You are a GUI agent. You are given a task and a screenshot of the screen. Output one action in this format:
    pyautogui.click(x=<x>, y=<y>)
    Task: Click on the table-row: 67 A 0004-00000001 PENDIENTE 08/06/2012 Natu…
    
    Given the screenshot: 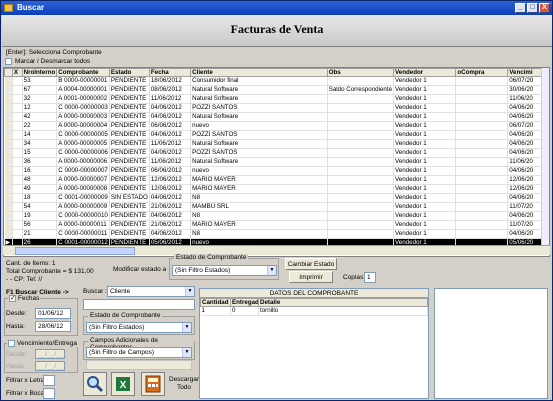 What is the action you would take?
    pyautogui.click(x=276, y=90)
    